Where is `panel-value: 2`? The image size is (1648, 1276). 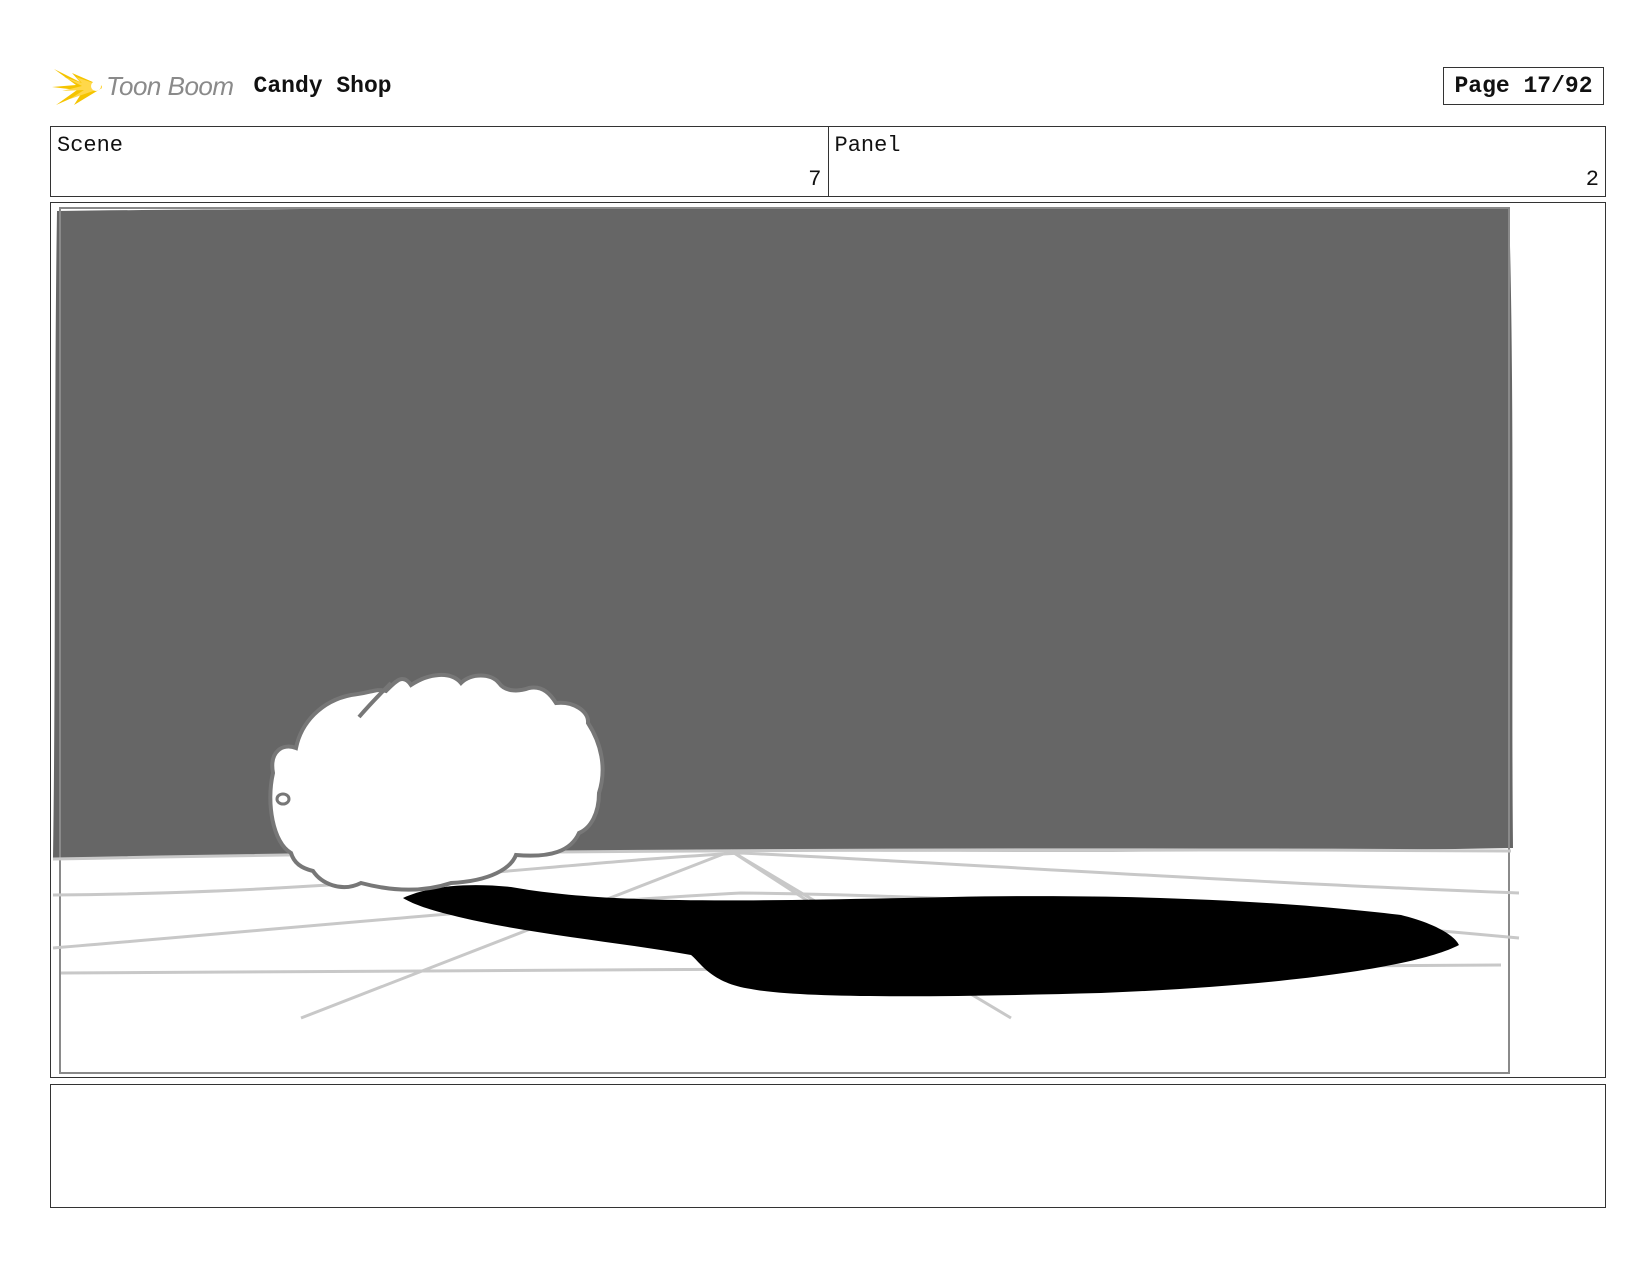
panel-value: 2 is located at coordinates (1592, 179).